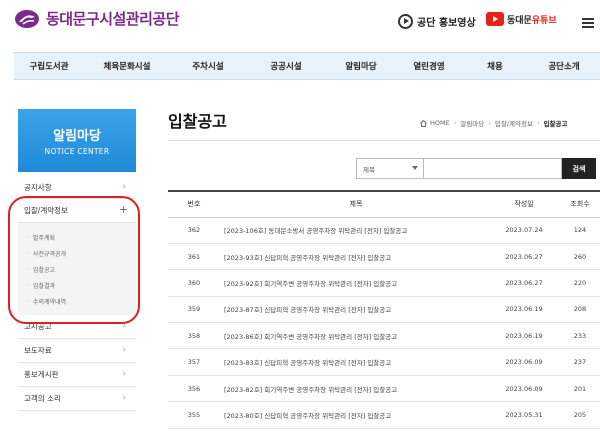 This screenshot has height=431, width=600. I want to click on cell-views: 201, so click(580, 389).